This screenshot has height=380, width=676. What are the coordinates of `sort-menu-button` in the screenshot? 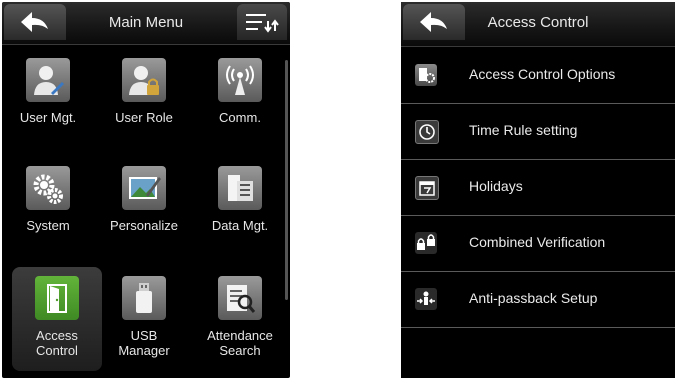 It's located at (262, 22).